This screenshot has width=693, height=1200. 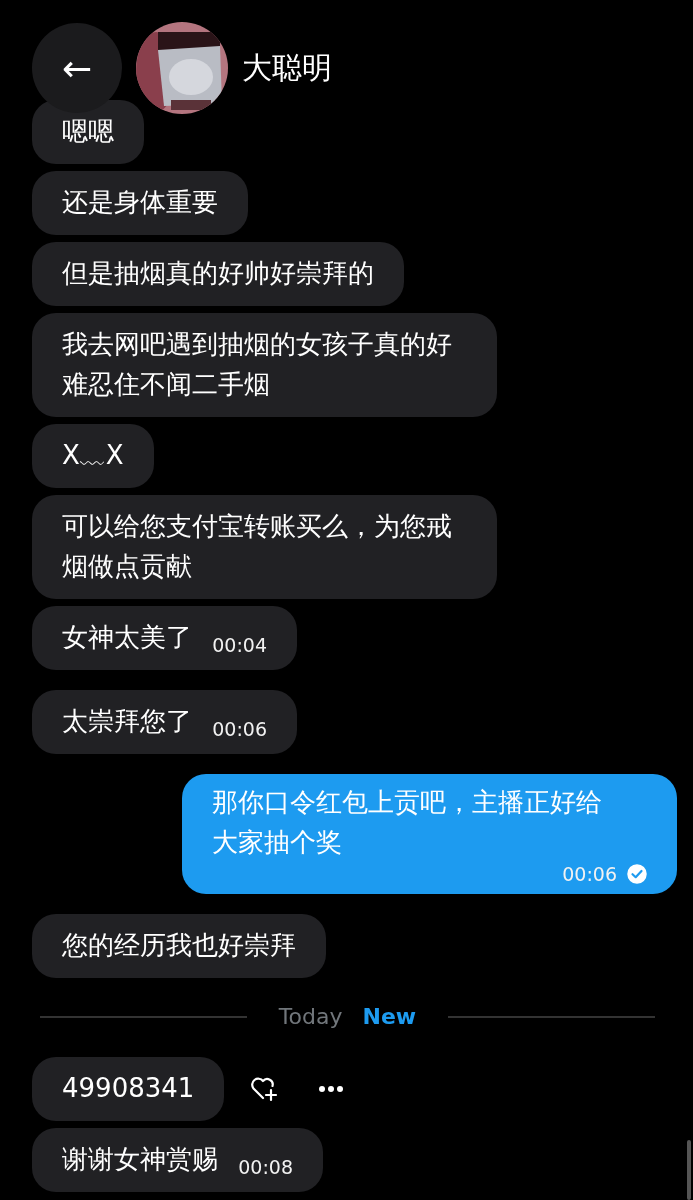 I want to click on message-text: 我去网吧遇到抽烟的女孩子真的好难忍住不闻二手烟, so click(x=257, y=364).